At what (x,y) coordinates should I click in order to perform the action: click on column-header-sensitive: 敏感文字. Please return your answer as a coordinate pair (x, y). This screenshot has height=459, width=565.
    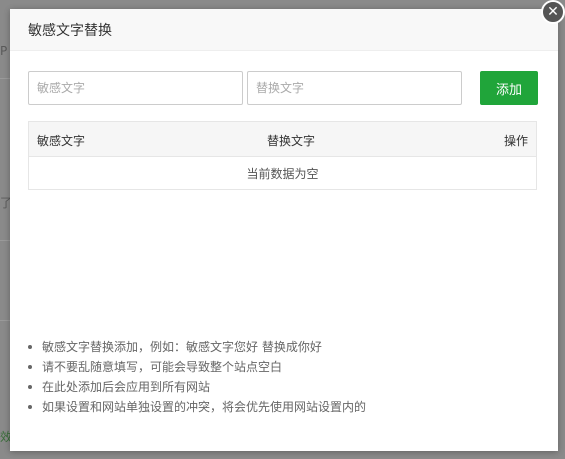
    Looking at the image, I should click on (61, 141).